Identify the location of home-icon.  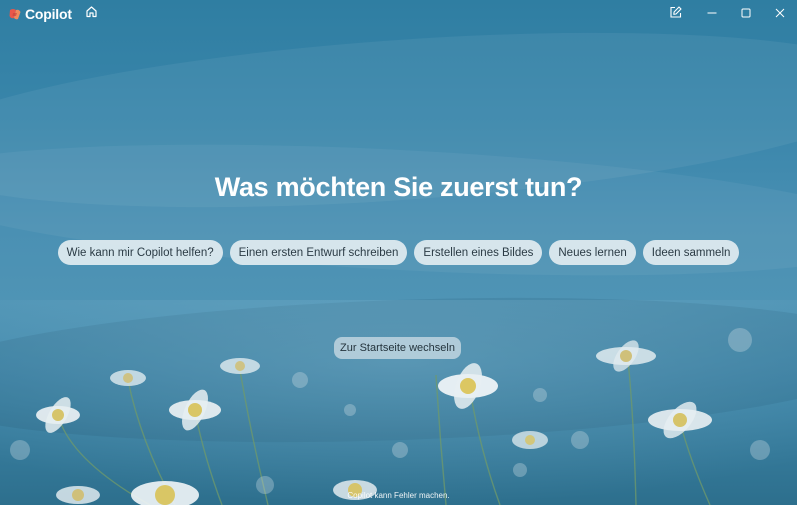
(91, 14).